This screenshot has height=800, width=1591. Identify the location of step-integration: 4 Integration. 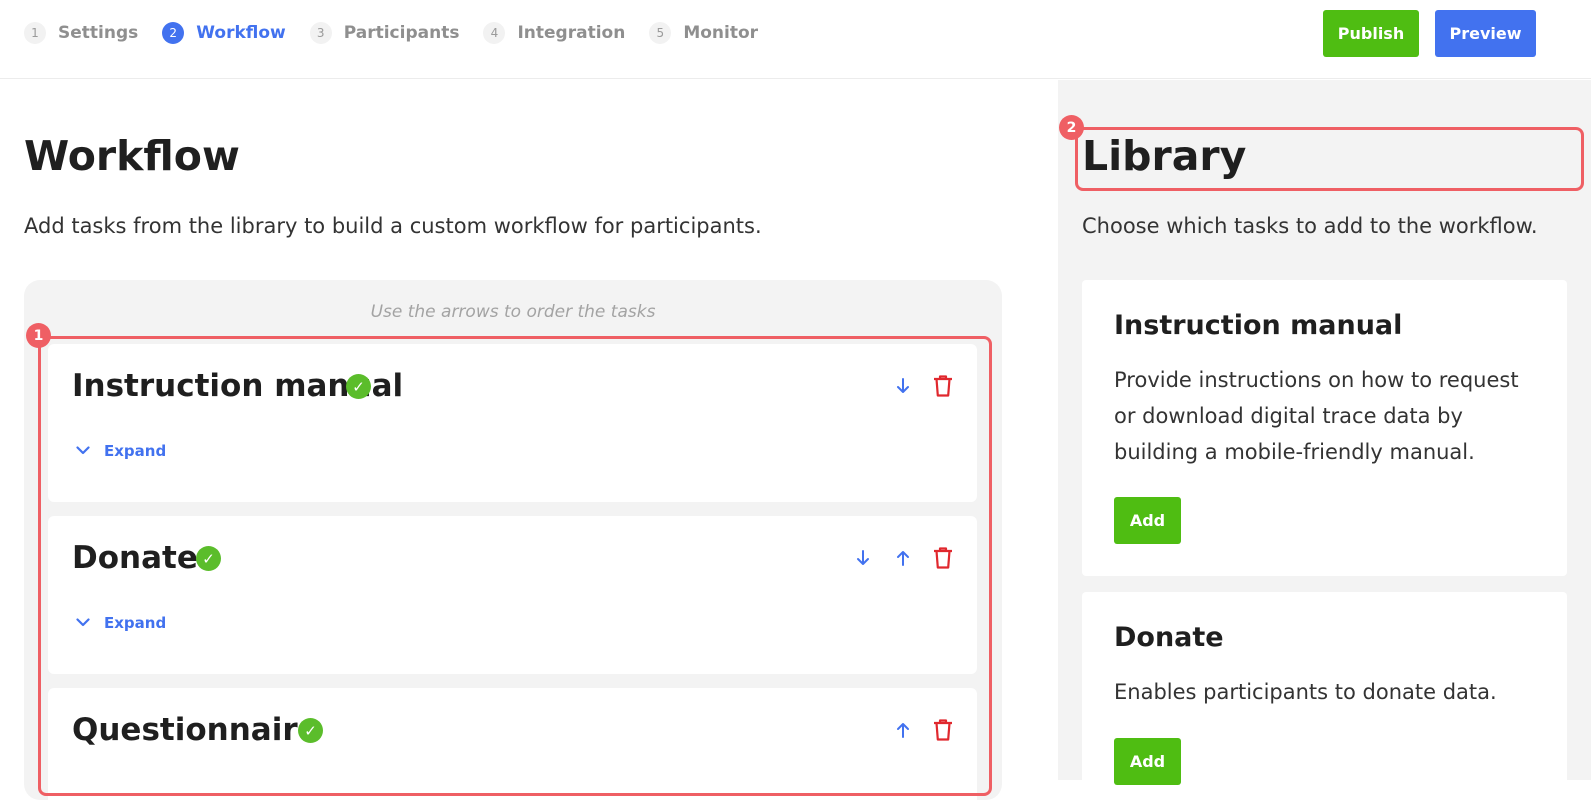
(554, 33).